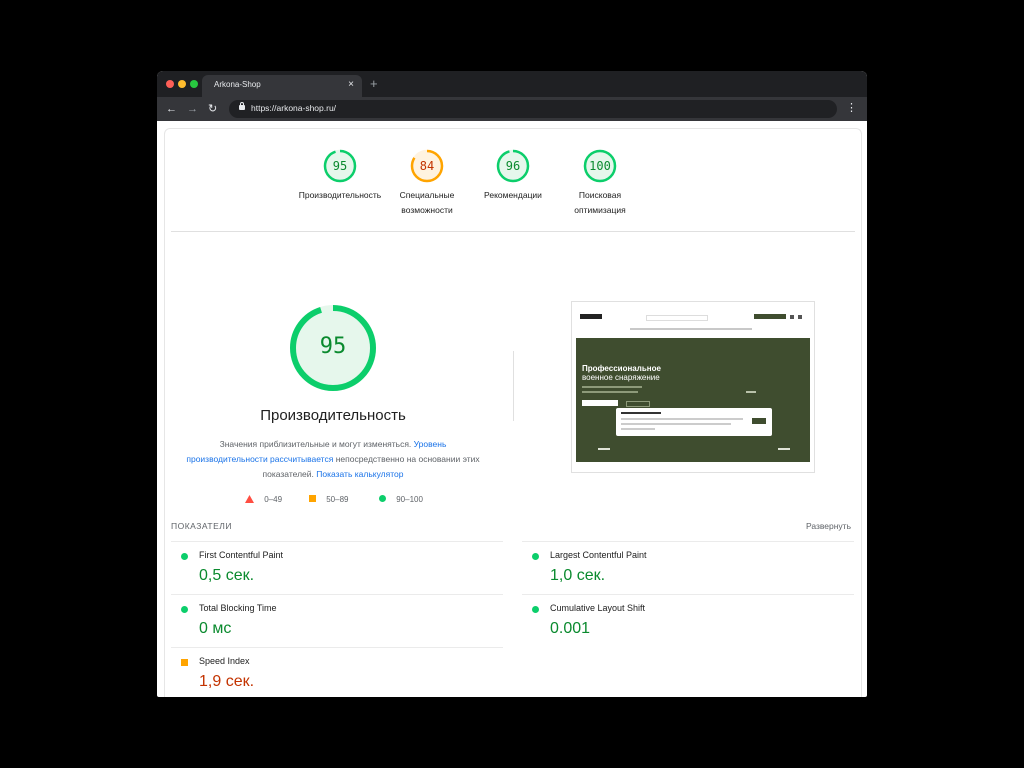  I want to click on score-ring: 95, so click(340, 166).